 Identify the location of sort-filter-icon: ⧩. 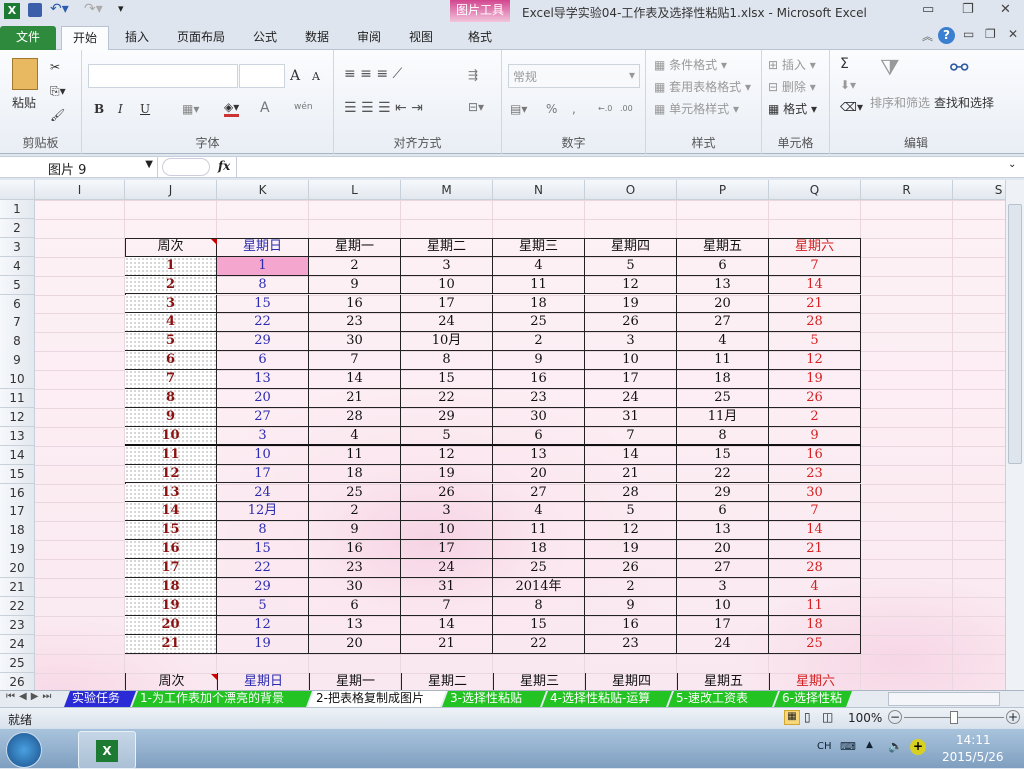
(890, 68).